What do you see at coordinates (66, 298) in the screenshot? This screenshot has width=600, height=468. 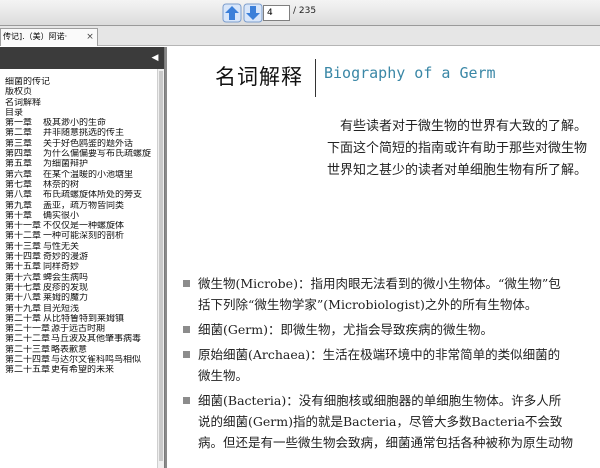 I see `bookmark-label: 莱姆的魔力` at bounding box center [66, 298].